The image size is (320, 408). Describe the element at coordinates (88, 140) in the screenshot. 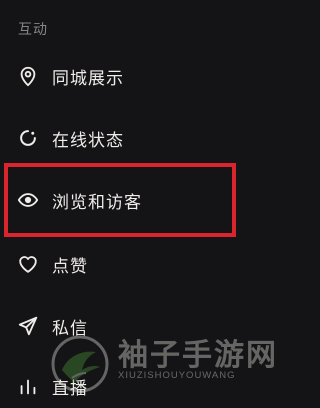

I see `menu-item-label: 在线状态` at that location.